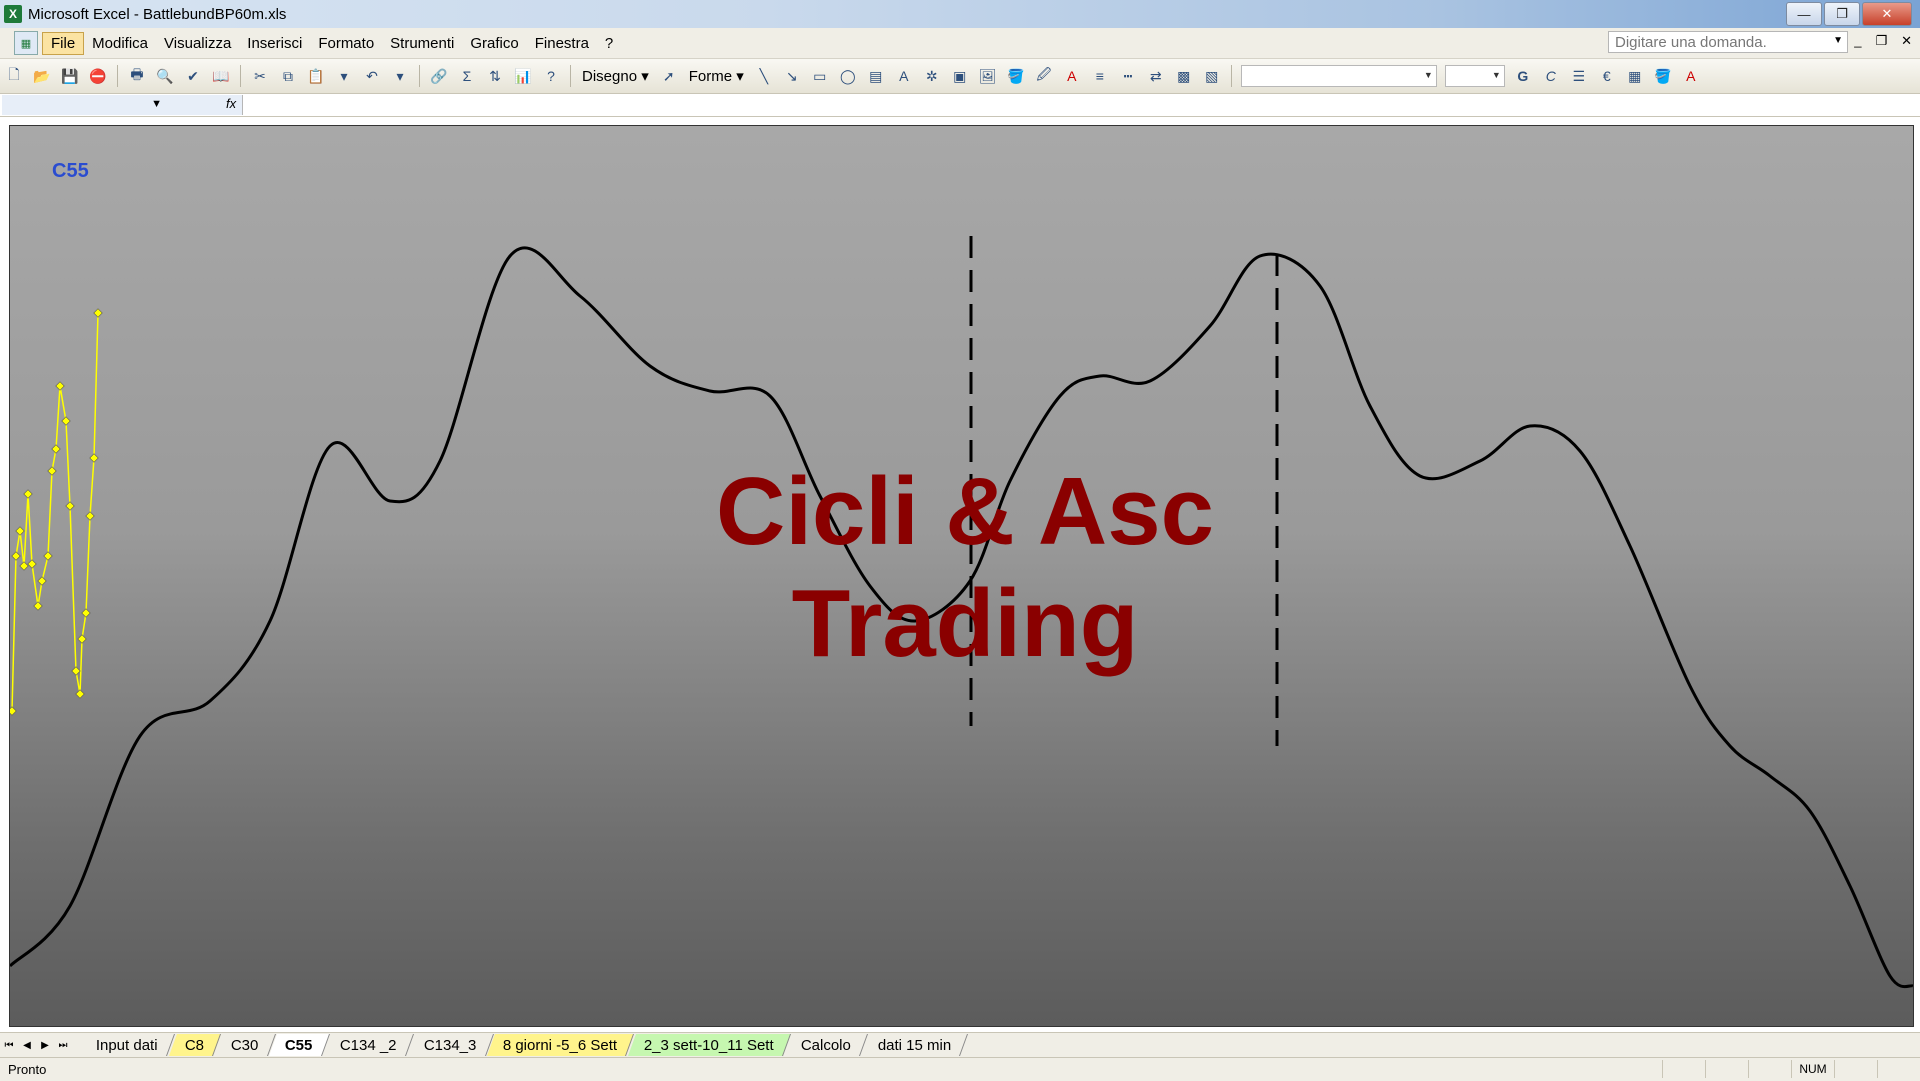  Describe the element at coordinates (193, 76) in the screenshot. I see `spelling-icon: ✔` at that location.